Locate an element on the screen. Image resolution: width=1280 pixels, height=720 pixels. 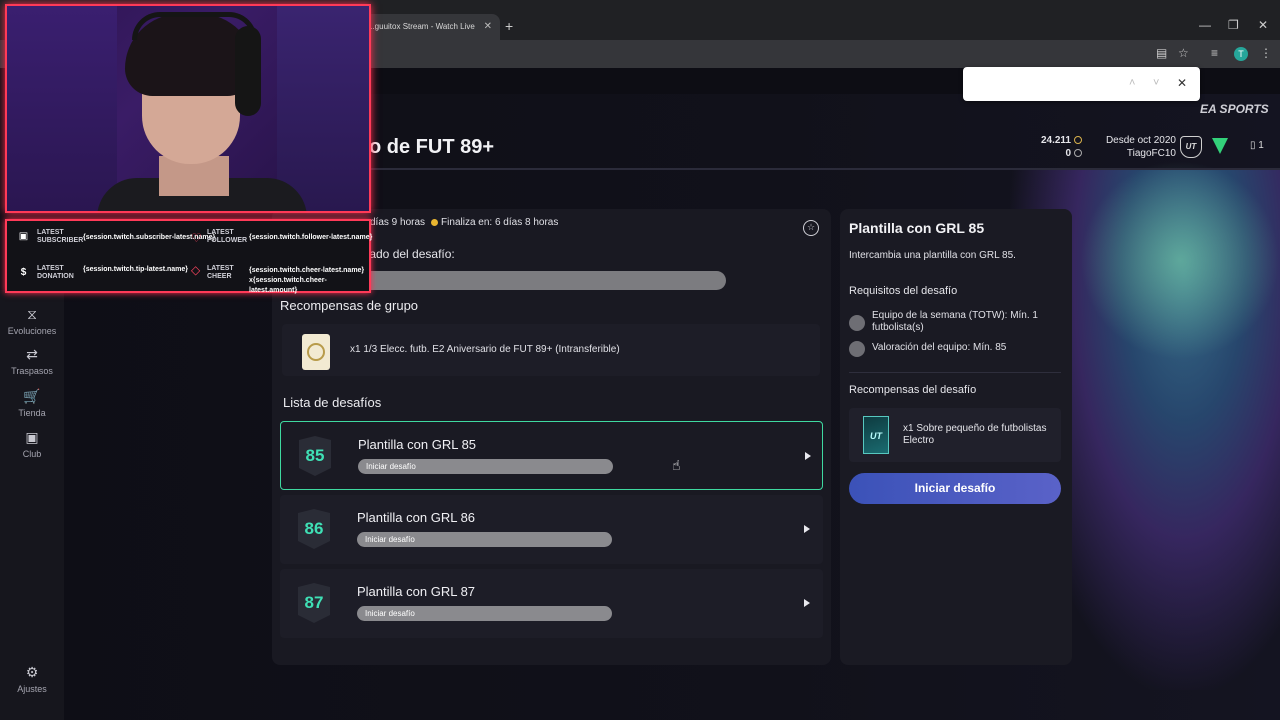
find-next-icon: ˅ is located at coordinates (1156, 83).